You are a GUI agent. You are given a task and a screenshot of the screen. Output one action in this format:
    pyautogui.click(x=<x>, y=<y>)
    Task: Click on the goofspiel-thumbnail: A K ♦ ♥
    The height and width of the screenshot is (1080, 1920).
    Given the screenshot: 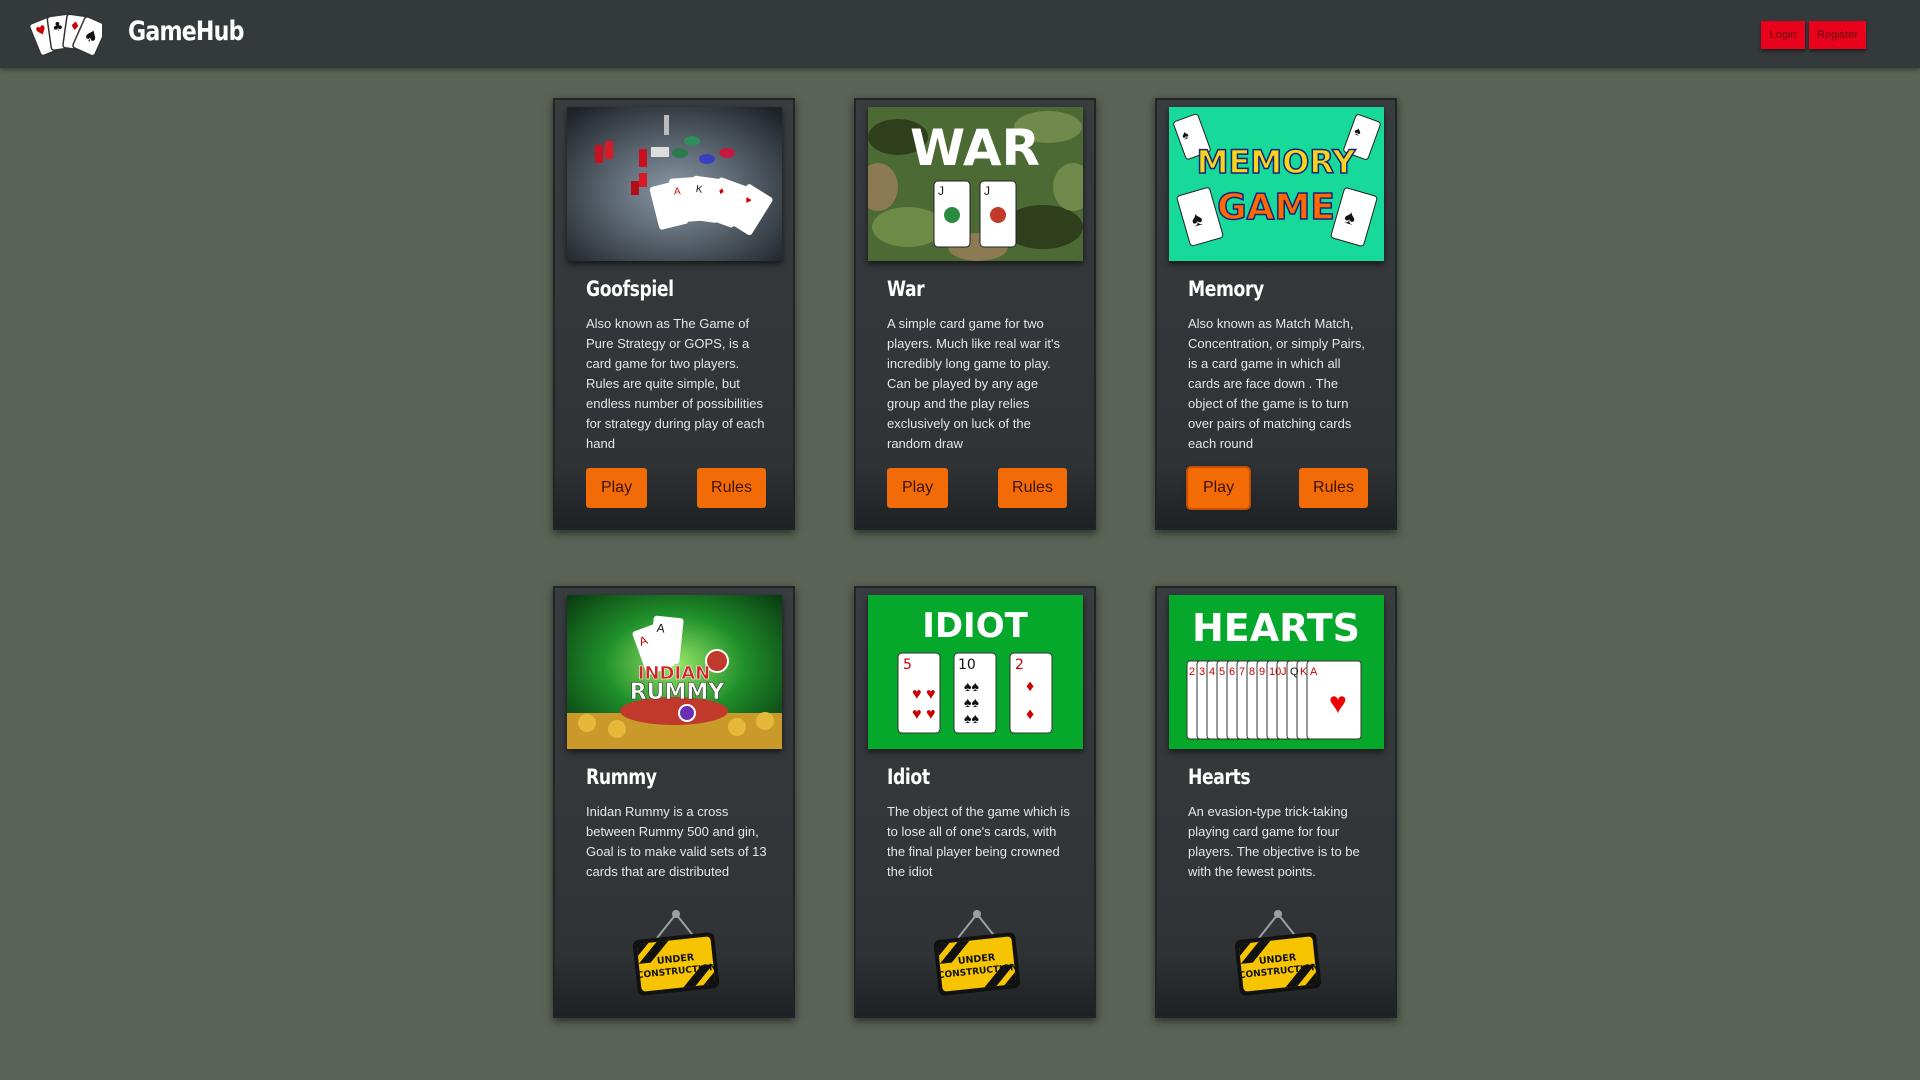 What is the action you would take?
    pyautogui.click(x=674, y=184)
    